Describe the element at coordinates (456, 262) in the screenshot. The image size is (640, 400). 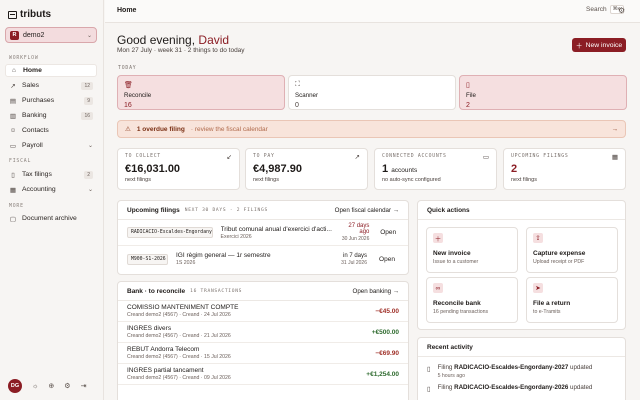
I see `quick-action-sub: Issue to a customer` at that location.